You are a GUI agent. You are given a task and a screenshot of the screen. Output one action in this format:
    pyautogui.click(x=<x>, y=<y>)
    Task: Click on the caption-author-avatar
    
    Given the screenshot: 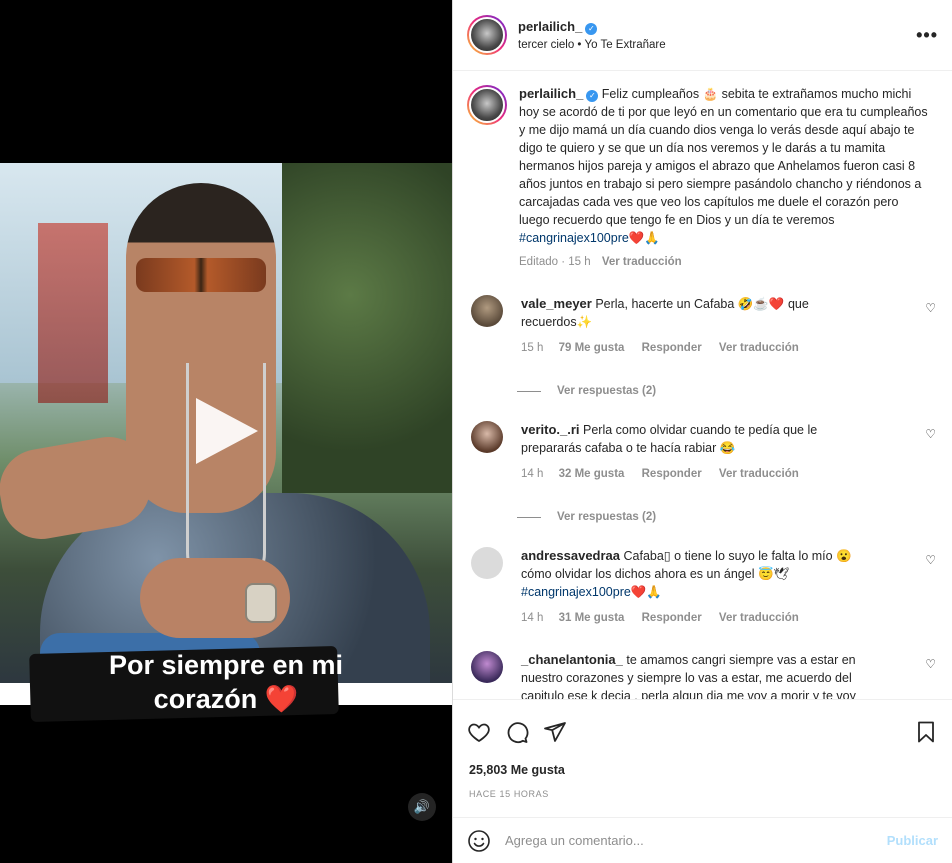 What is the action you would take?
    pyautogui.click(x=487, y=105)
    